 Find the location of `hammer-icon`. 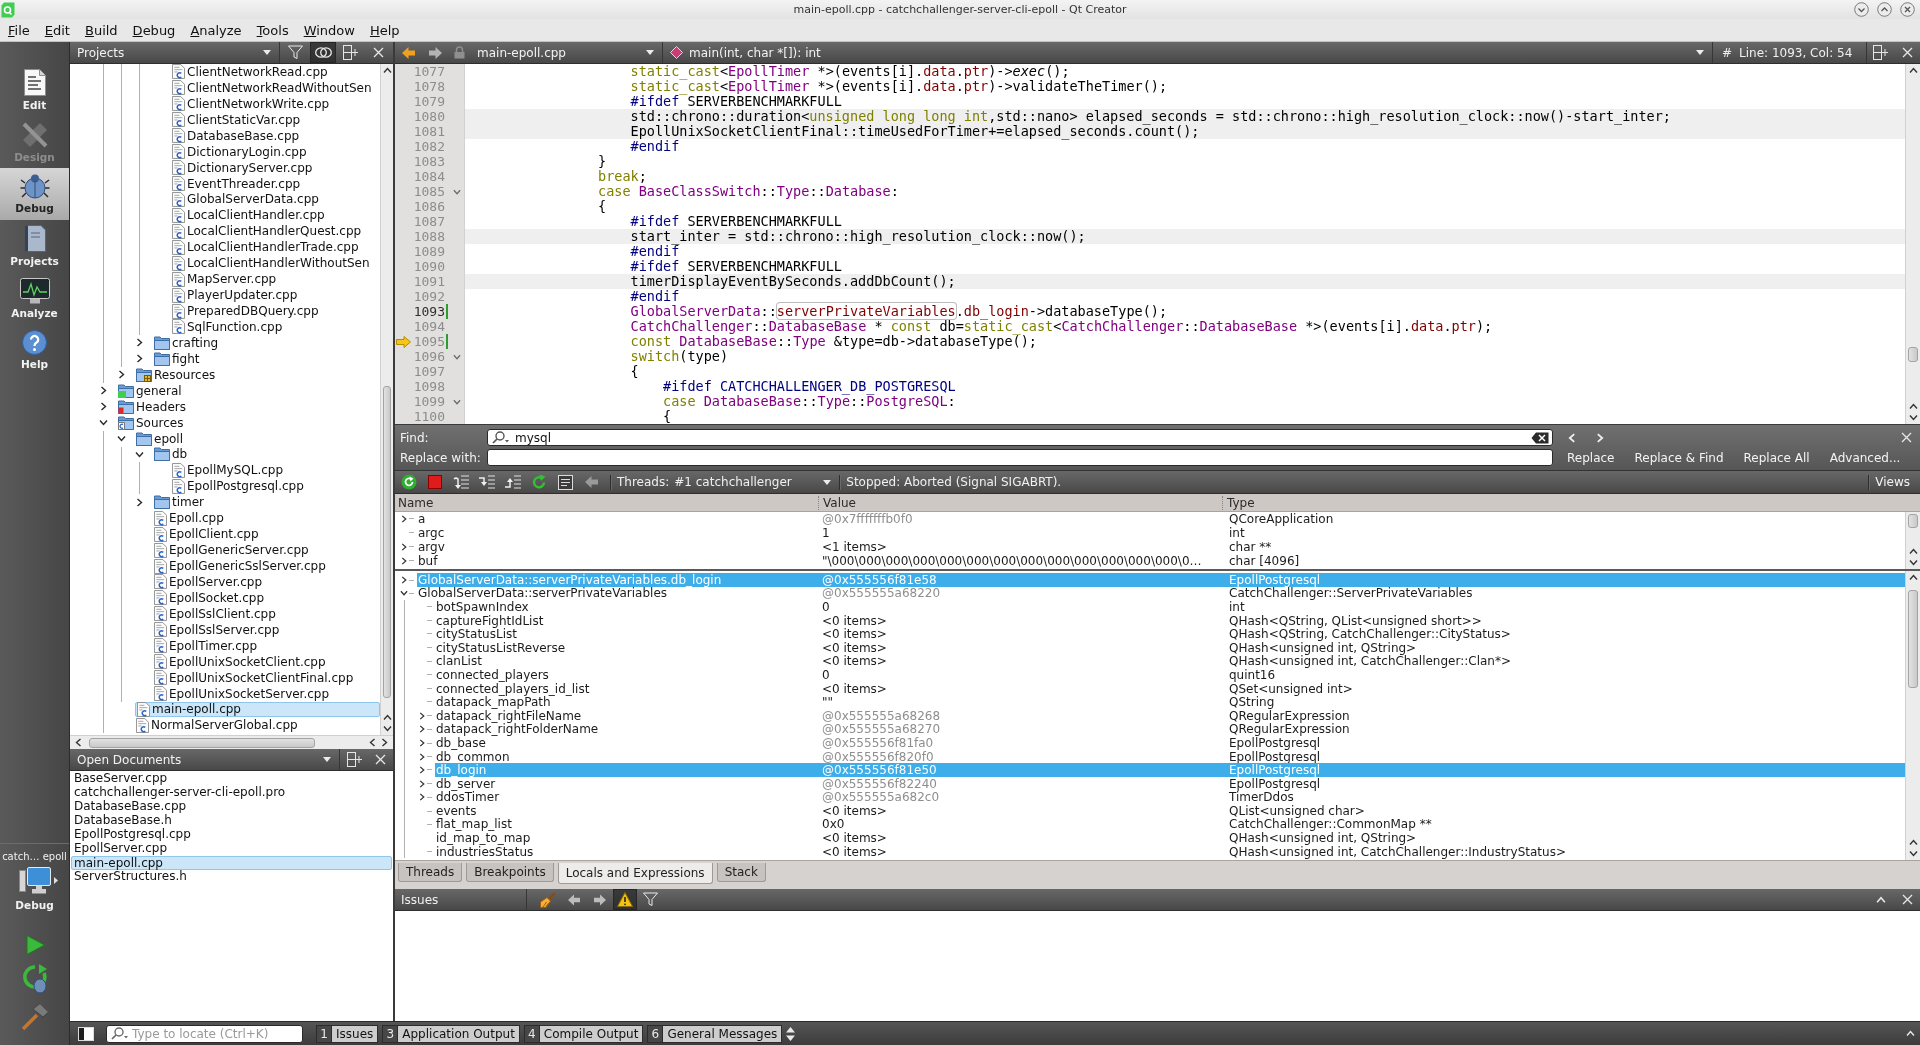

hammer-icon is located at coordinates (34, 1017).